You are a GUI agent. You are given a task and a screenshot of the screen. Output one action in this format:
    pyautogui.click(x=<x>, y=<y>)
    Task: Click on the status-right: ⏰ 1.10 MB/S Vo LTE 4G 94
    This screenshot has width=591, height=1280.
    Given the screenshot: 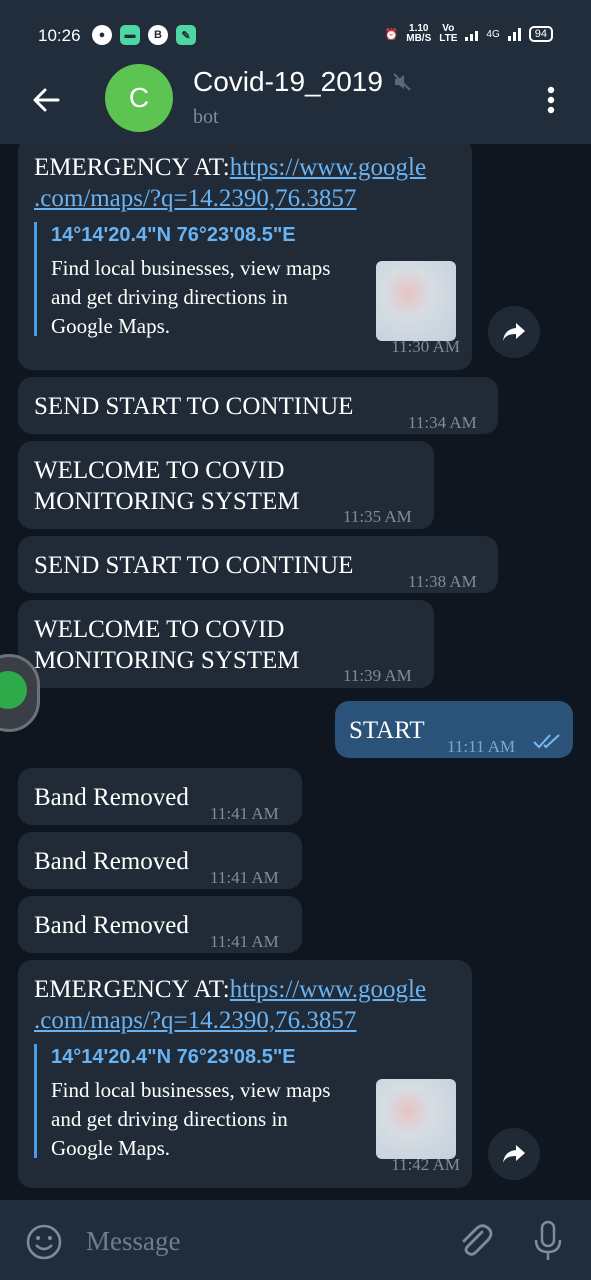 What is the action you would take?
    pyautogui.click(x=469, y=34)
    